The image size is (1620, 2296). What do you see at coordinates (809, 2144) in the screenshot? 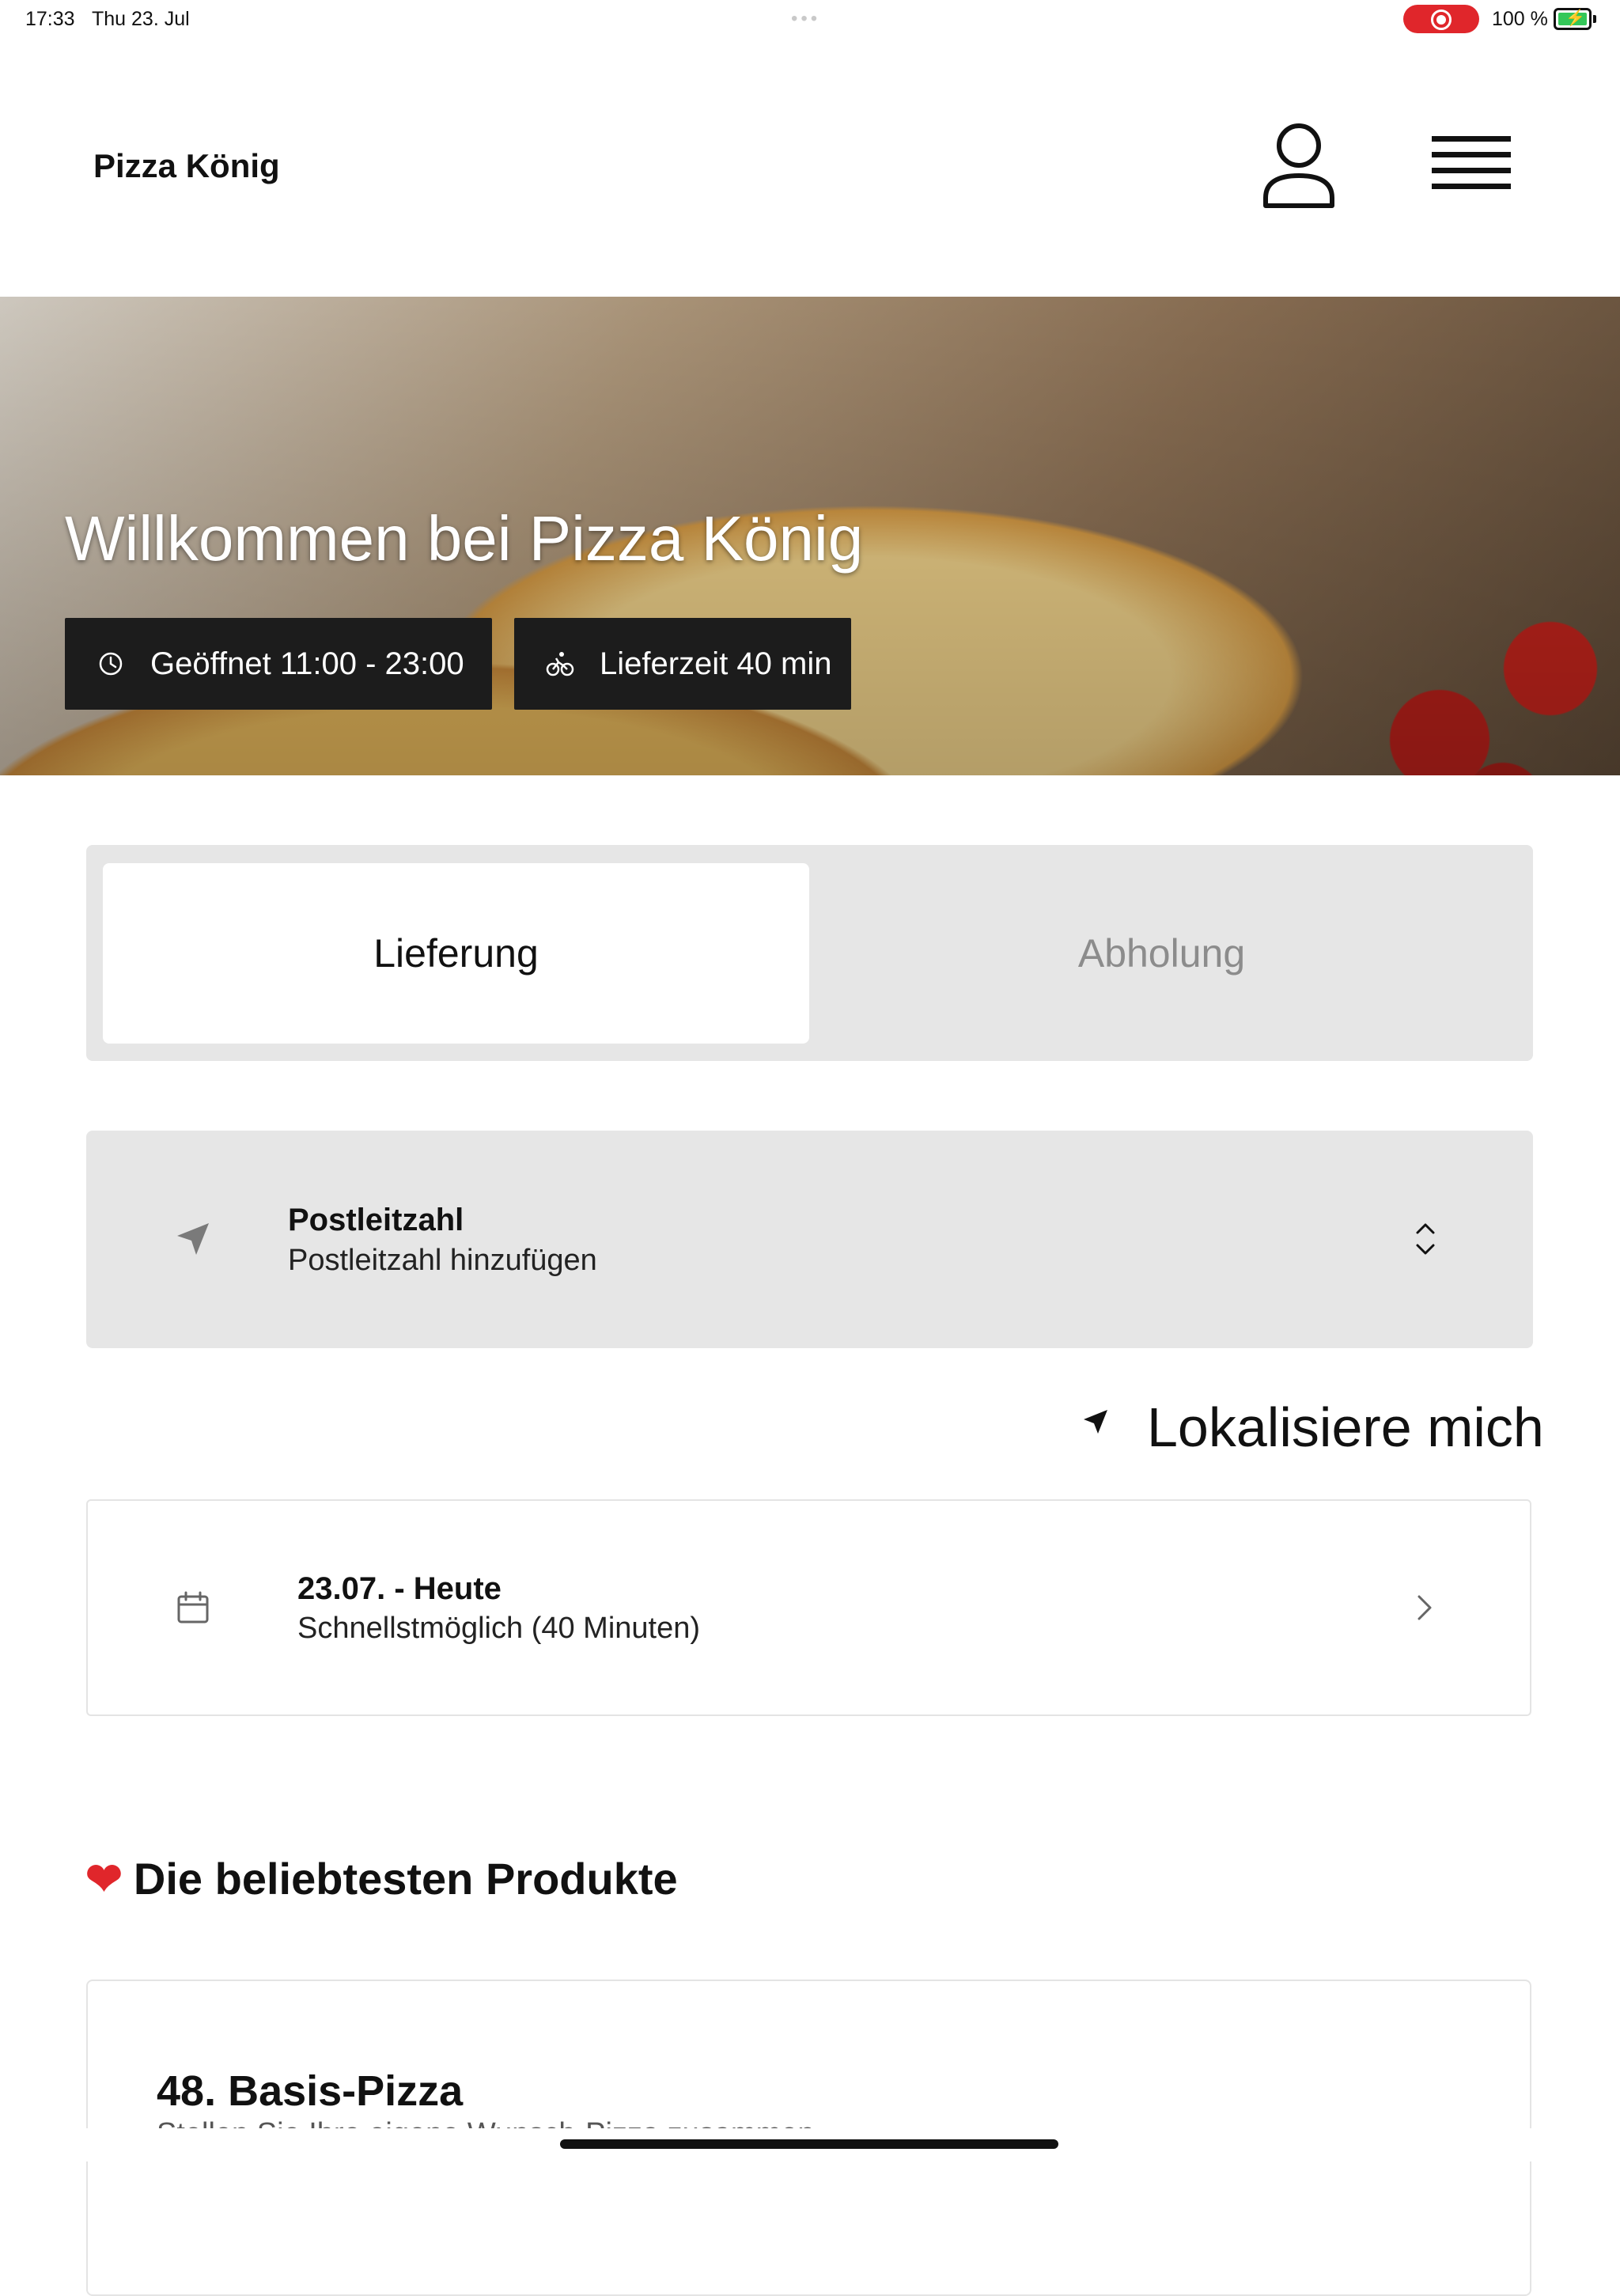
I see `home-indicator` at bounding box center [809, 2144].